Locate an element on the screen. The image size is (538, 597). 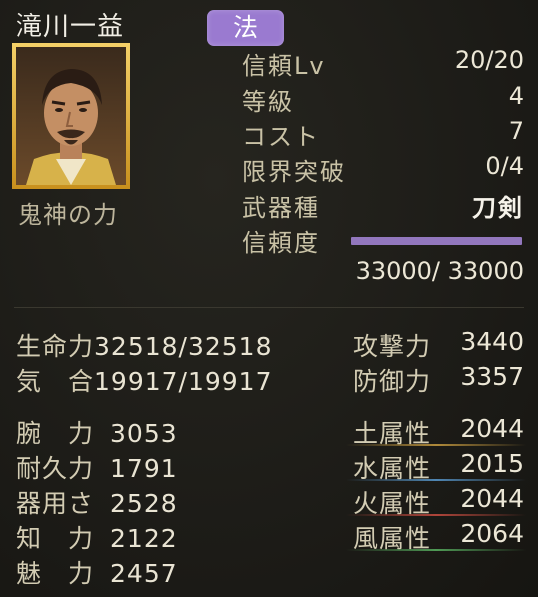
info-label-weapon-type: 武器種 is located at coordinates (281, 208).